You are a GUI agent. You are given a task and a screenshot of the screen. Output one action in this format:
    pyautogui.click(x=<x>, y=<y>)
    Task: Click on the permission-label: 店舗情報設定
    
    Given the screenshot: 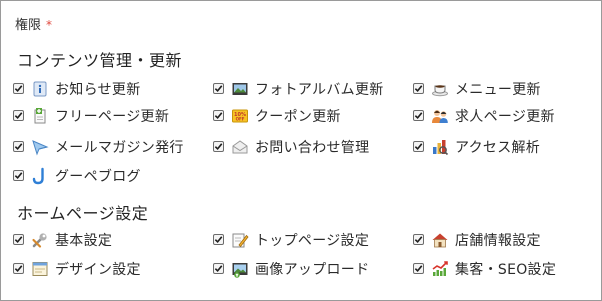 What is the action you would take?
    pyautogui.click(x=498, y=241)
    